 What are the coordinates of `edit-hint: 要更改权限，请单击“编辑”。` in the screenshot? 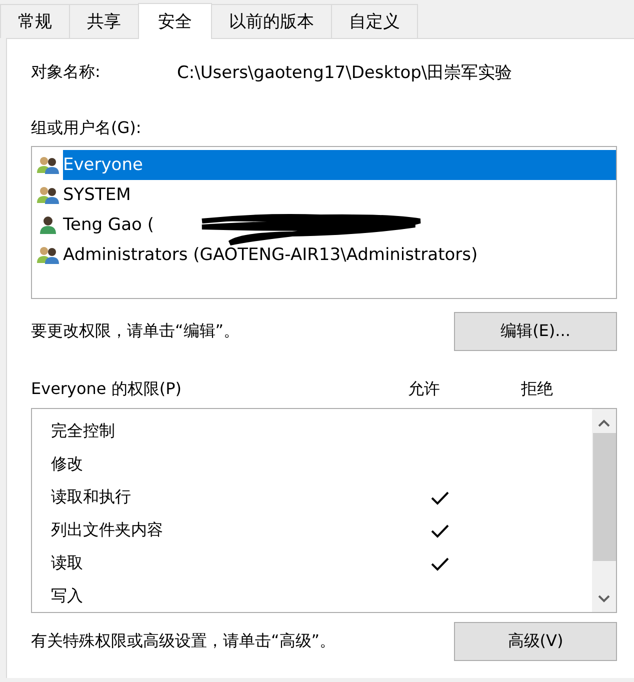 It's located at (135, 331).